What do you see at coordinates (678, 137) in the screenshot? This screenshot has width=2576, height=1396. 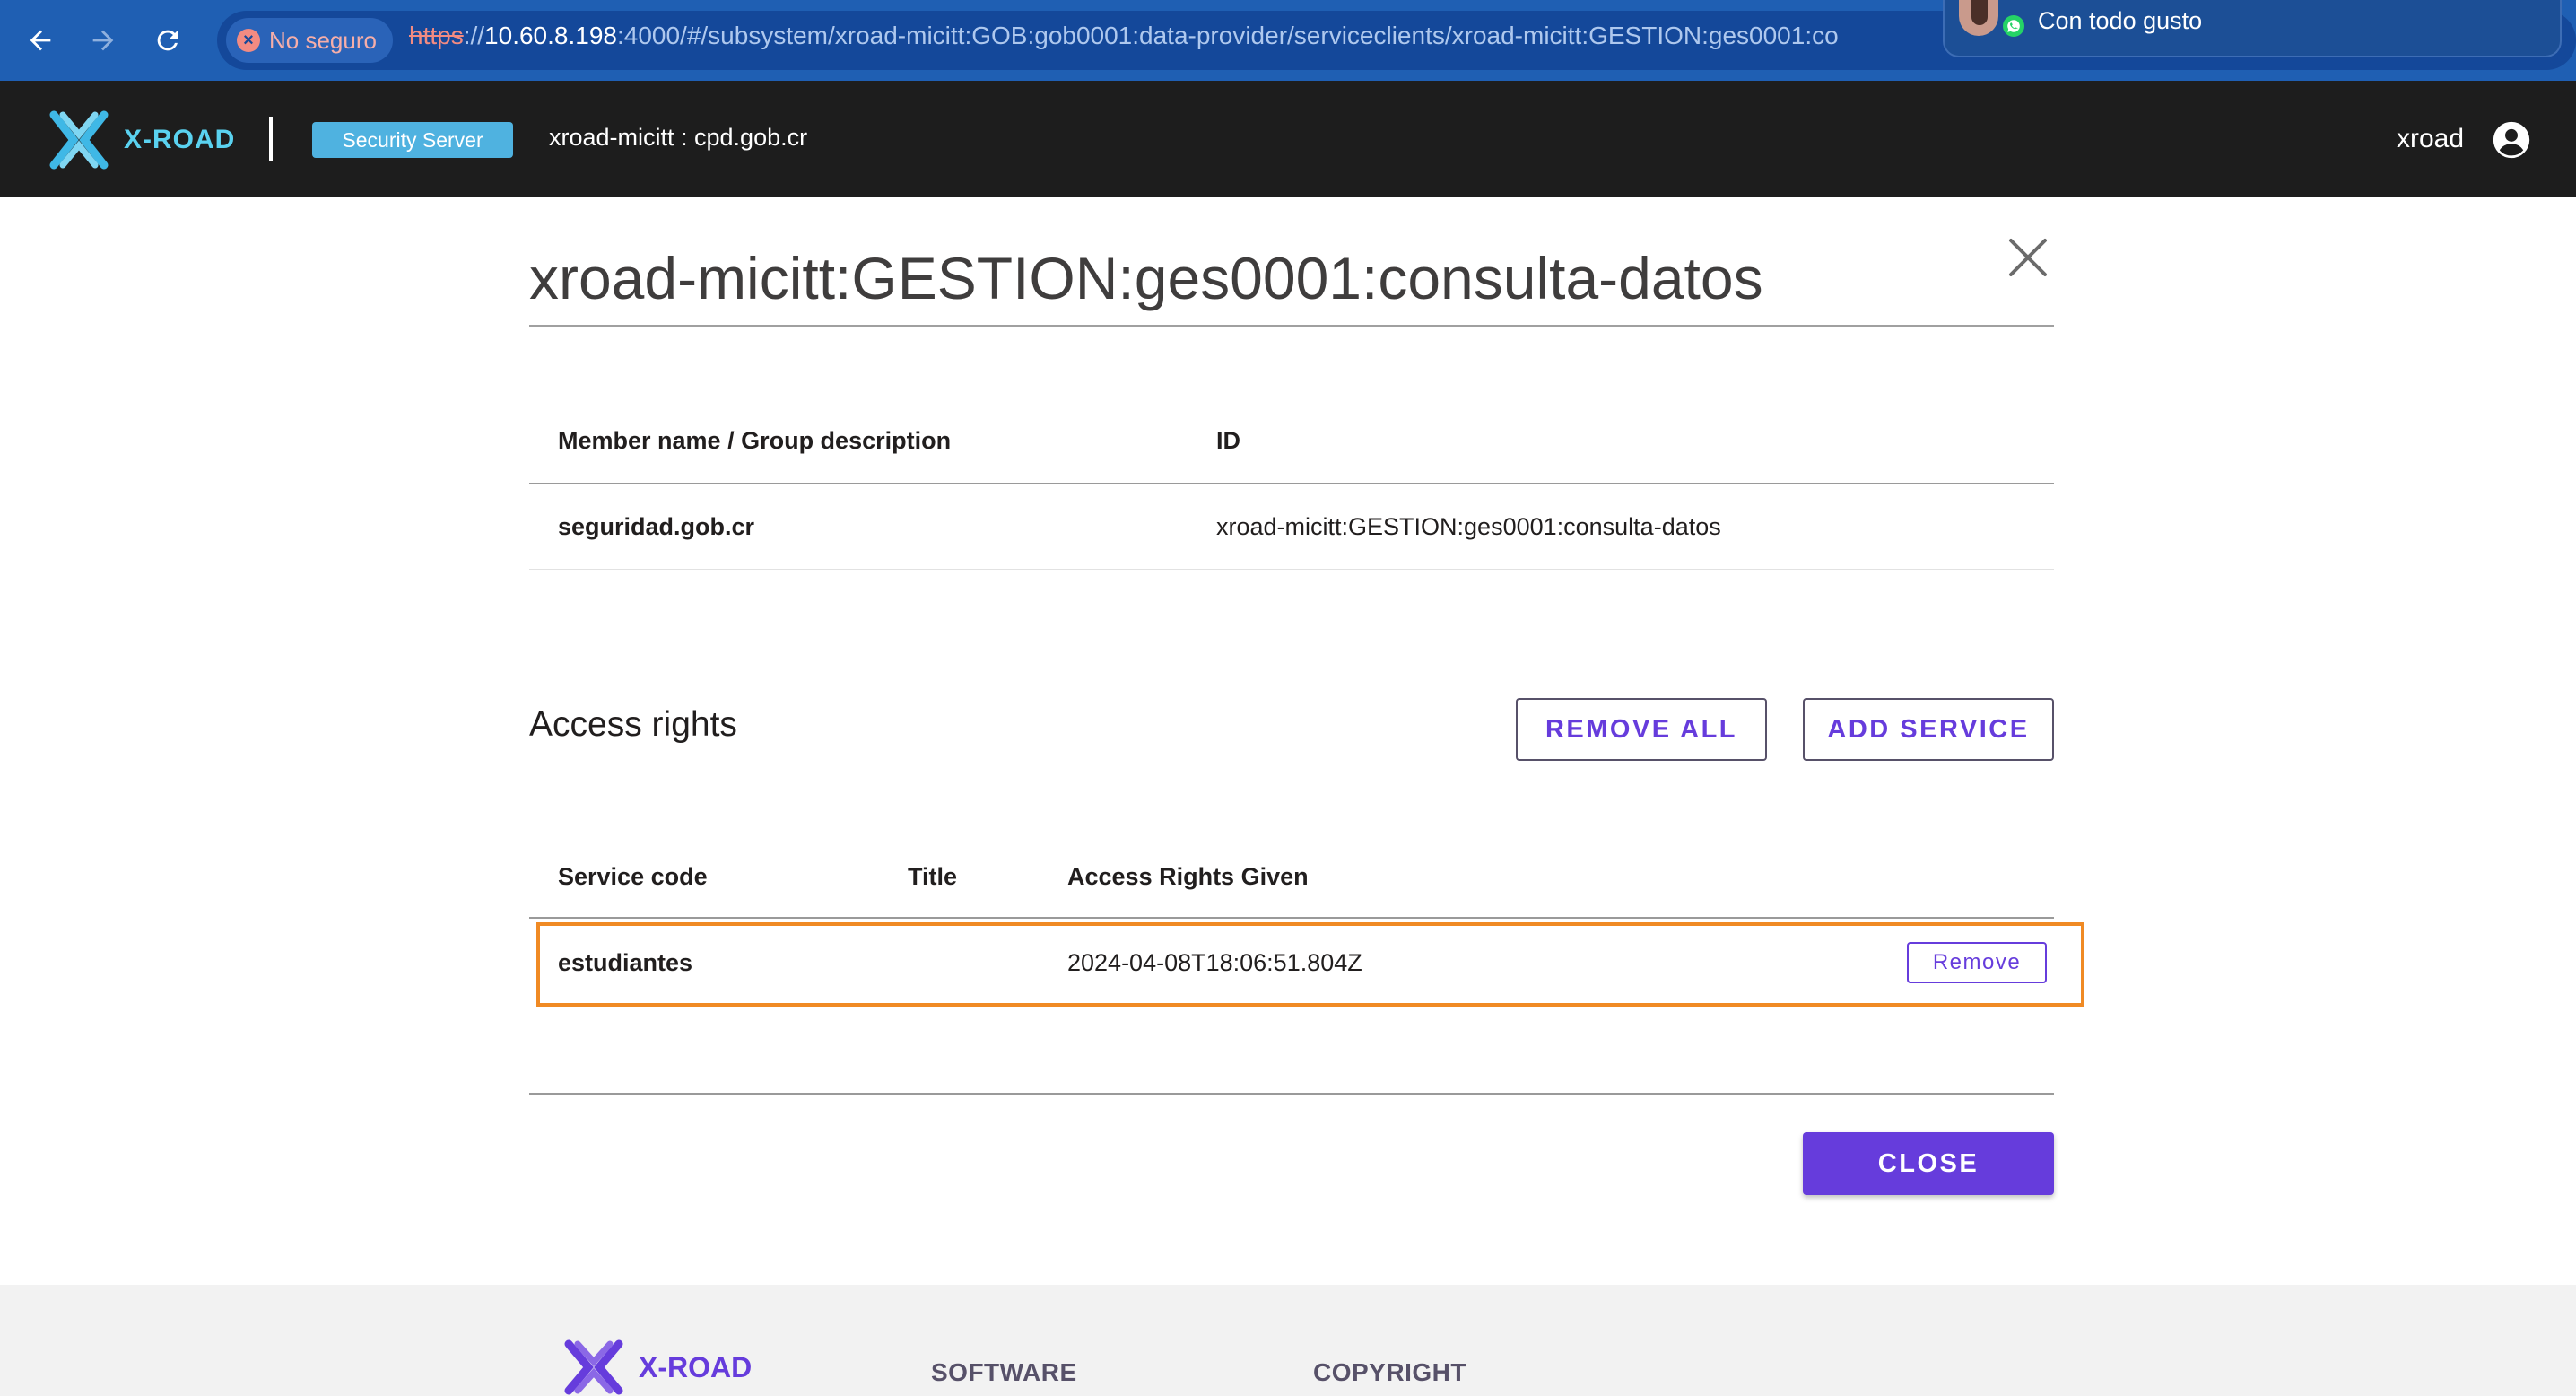 I see `server-name: xroad-micitt : cpd.gob.cr` at bounding box center [678, 137].